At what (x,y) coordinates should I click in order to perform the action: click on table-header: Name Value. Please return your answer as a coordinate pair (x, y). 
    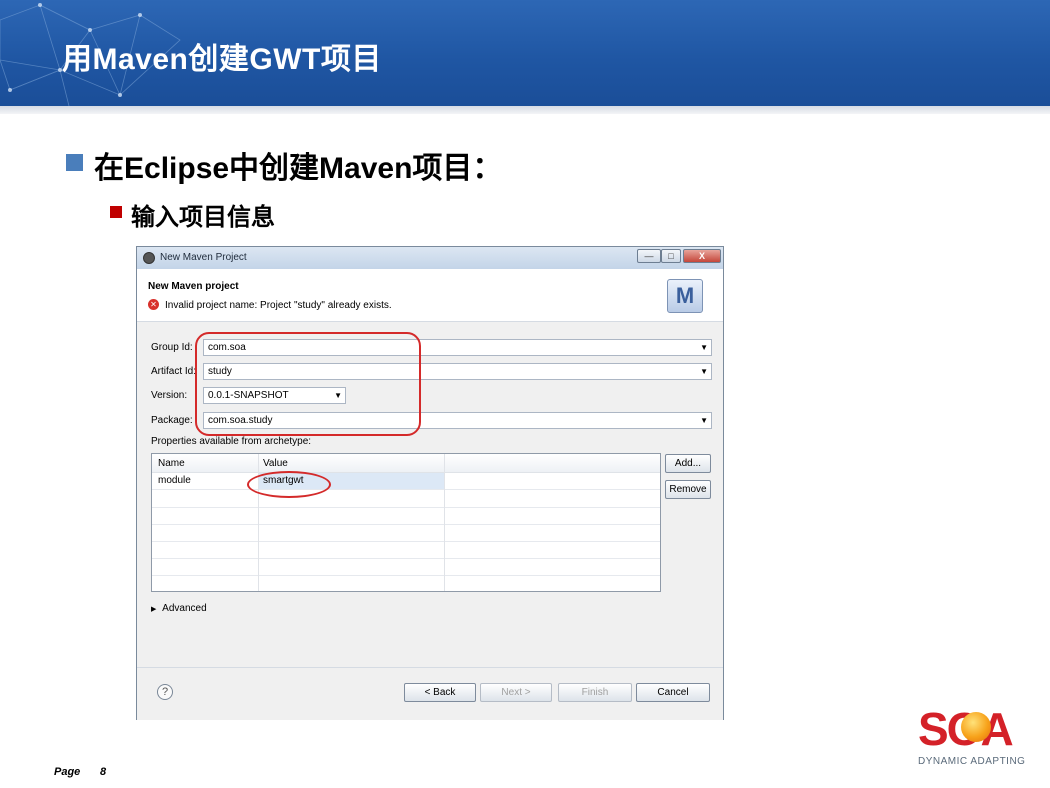
    Looking at the image, I should click on (406, 463).